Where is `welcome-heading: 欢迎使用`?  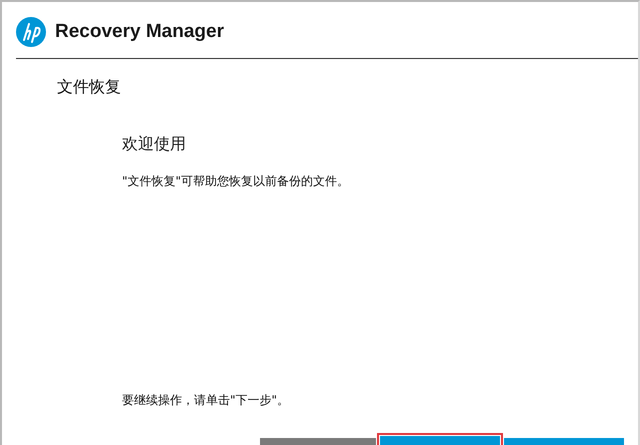 welcome-heading: 欢迎使用 is located at coordinates (154, 144).